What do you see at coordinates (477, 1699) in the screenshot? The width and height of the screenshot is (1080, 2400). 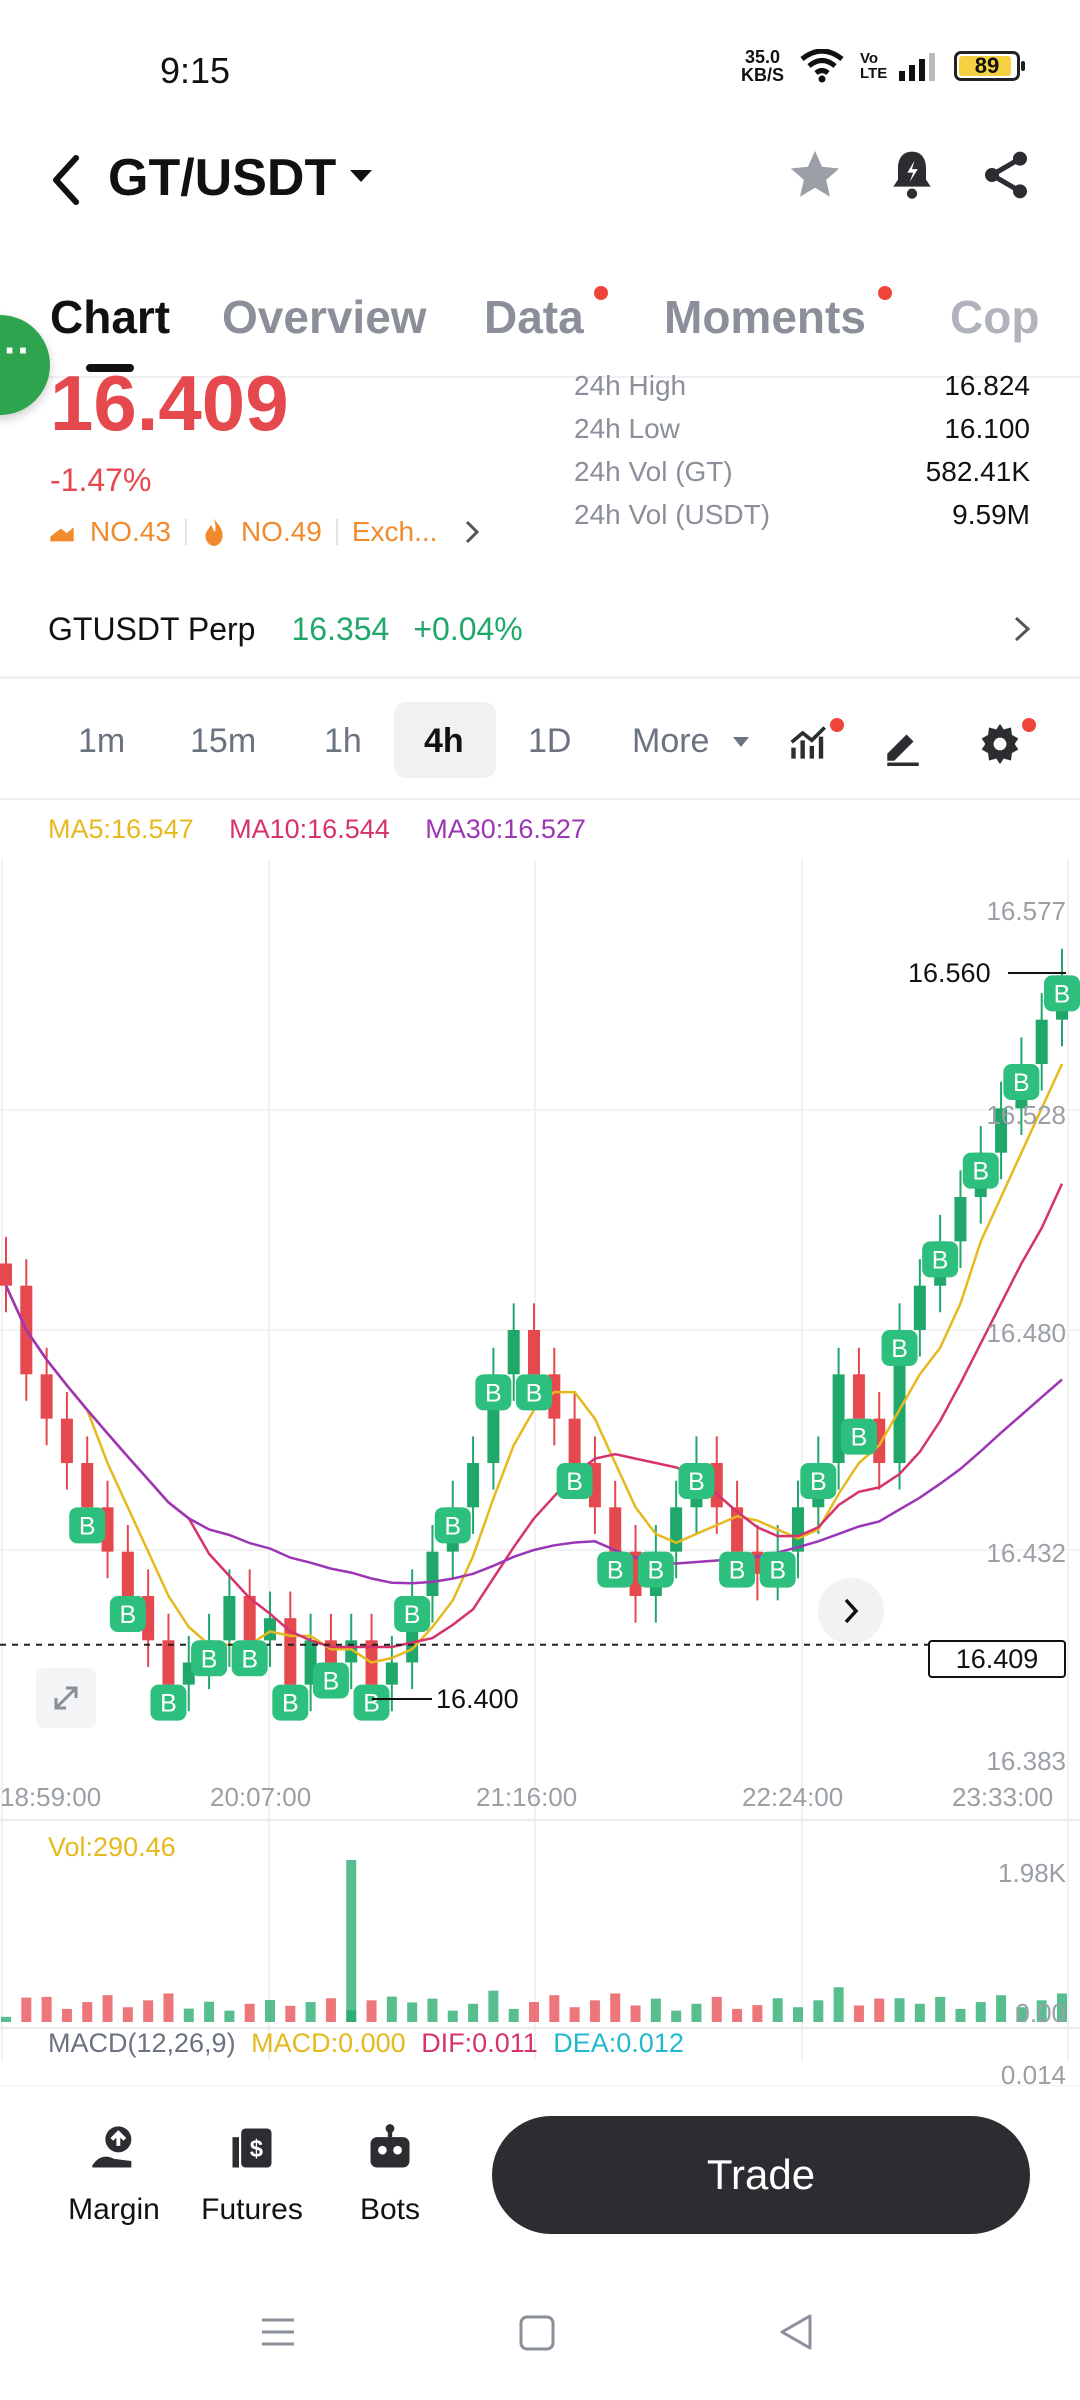 I see `low-marker-label: 16.400` at bounding box center [477, 1699].